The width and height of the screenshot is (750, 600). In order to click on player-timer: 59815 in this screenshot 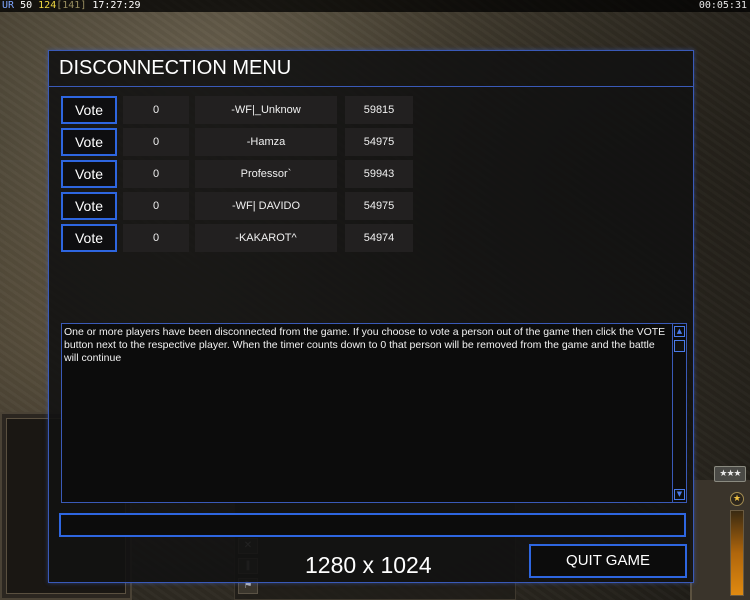, I will do `click(379, 110)`.